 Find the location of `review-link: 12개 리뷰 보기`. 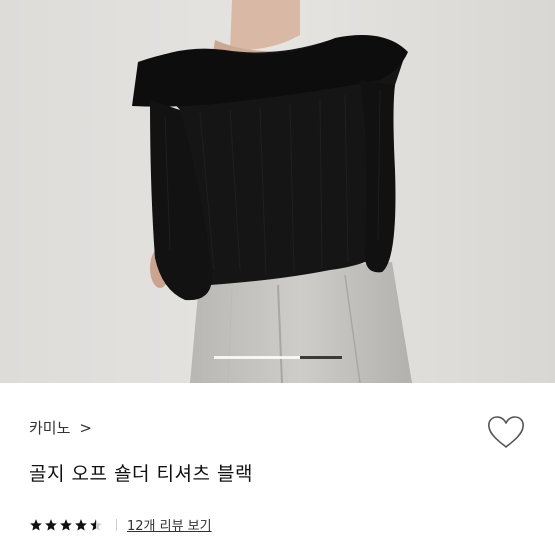

review-link: 12개 리뷰 보기 is located at coordinates (169, 524).